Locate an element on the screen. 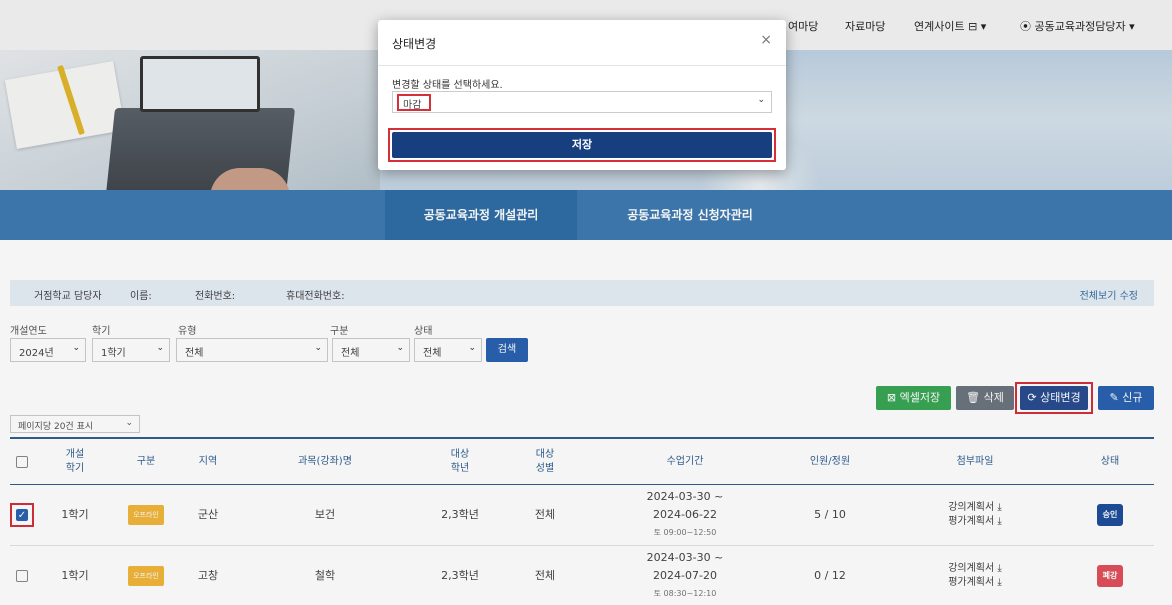  selected-value-highlight is located at coordinates (414, 102).